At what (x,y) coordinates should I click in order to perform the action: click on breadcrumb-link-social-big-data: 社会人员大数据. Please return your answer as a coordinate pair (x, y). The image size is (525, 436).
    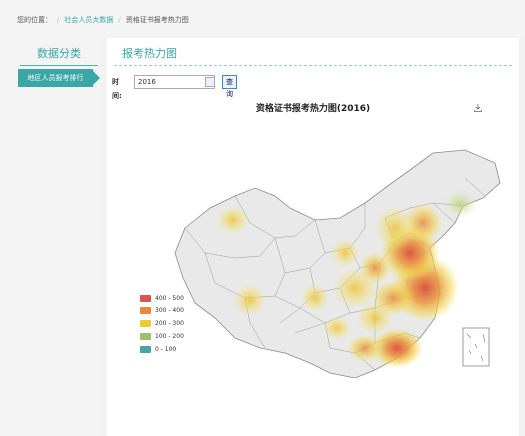
    Looking at the image, I should click on (88, 20).